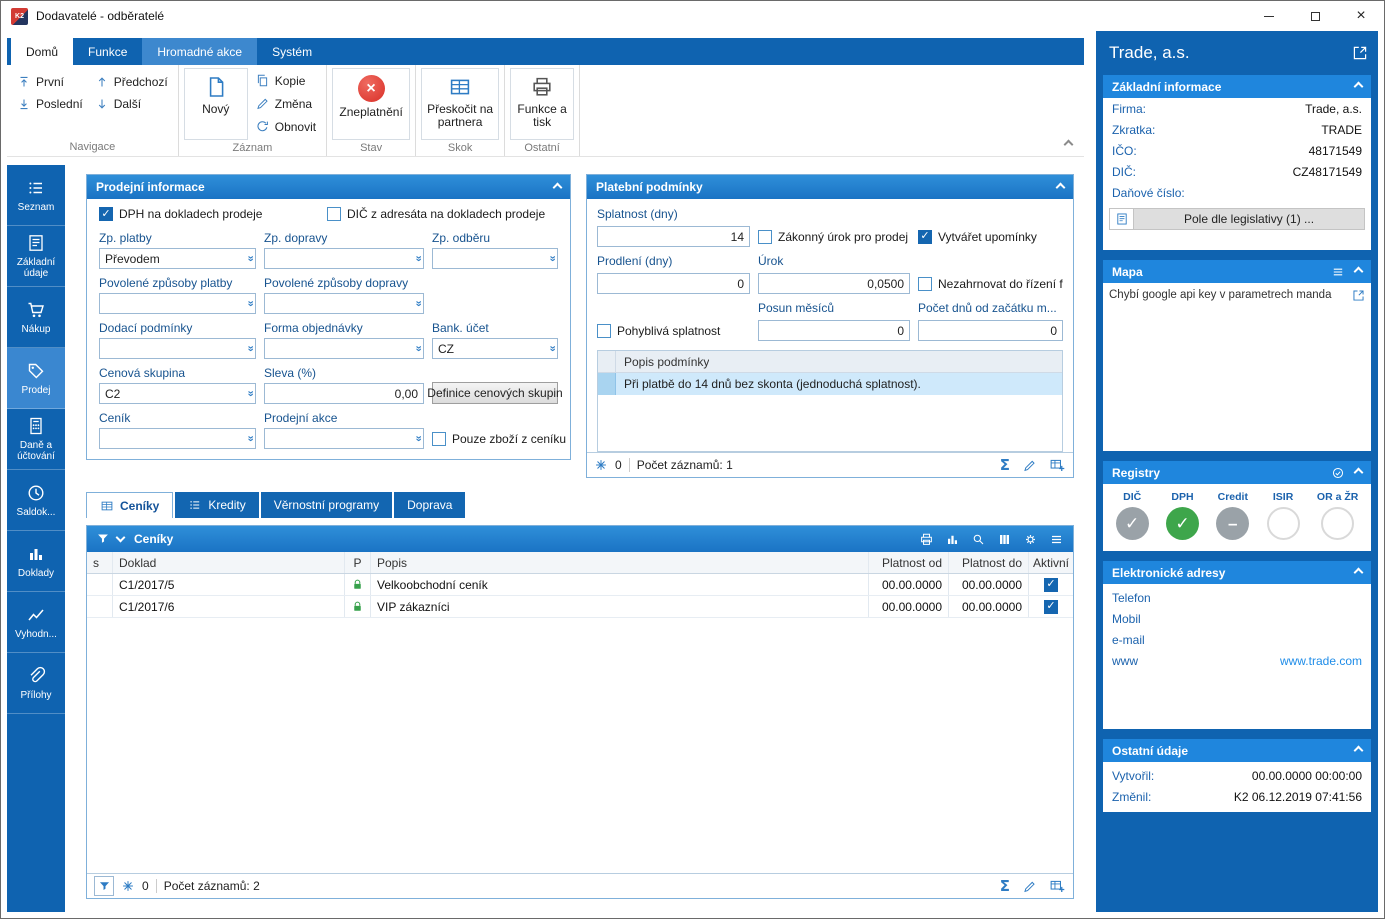 The image size is (1385, 919). I want to click on sidebar-item-prilohy: Přílohy, so click(36, 683).